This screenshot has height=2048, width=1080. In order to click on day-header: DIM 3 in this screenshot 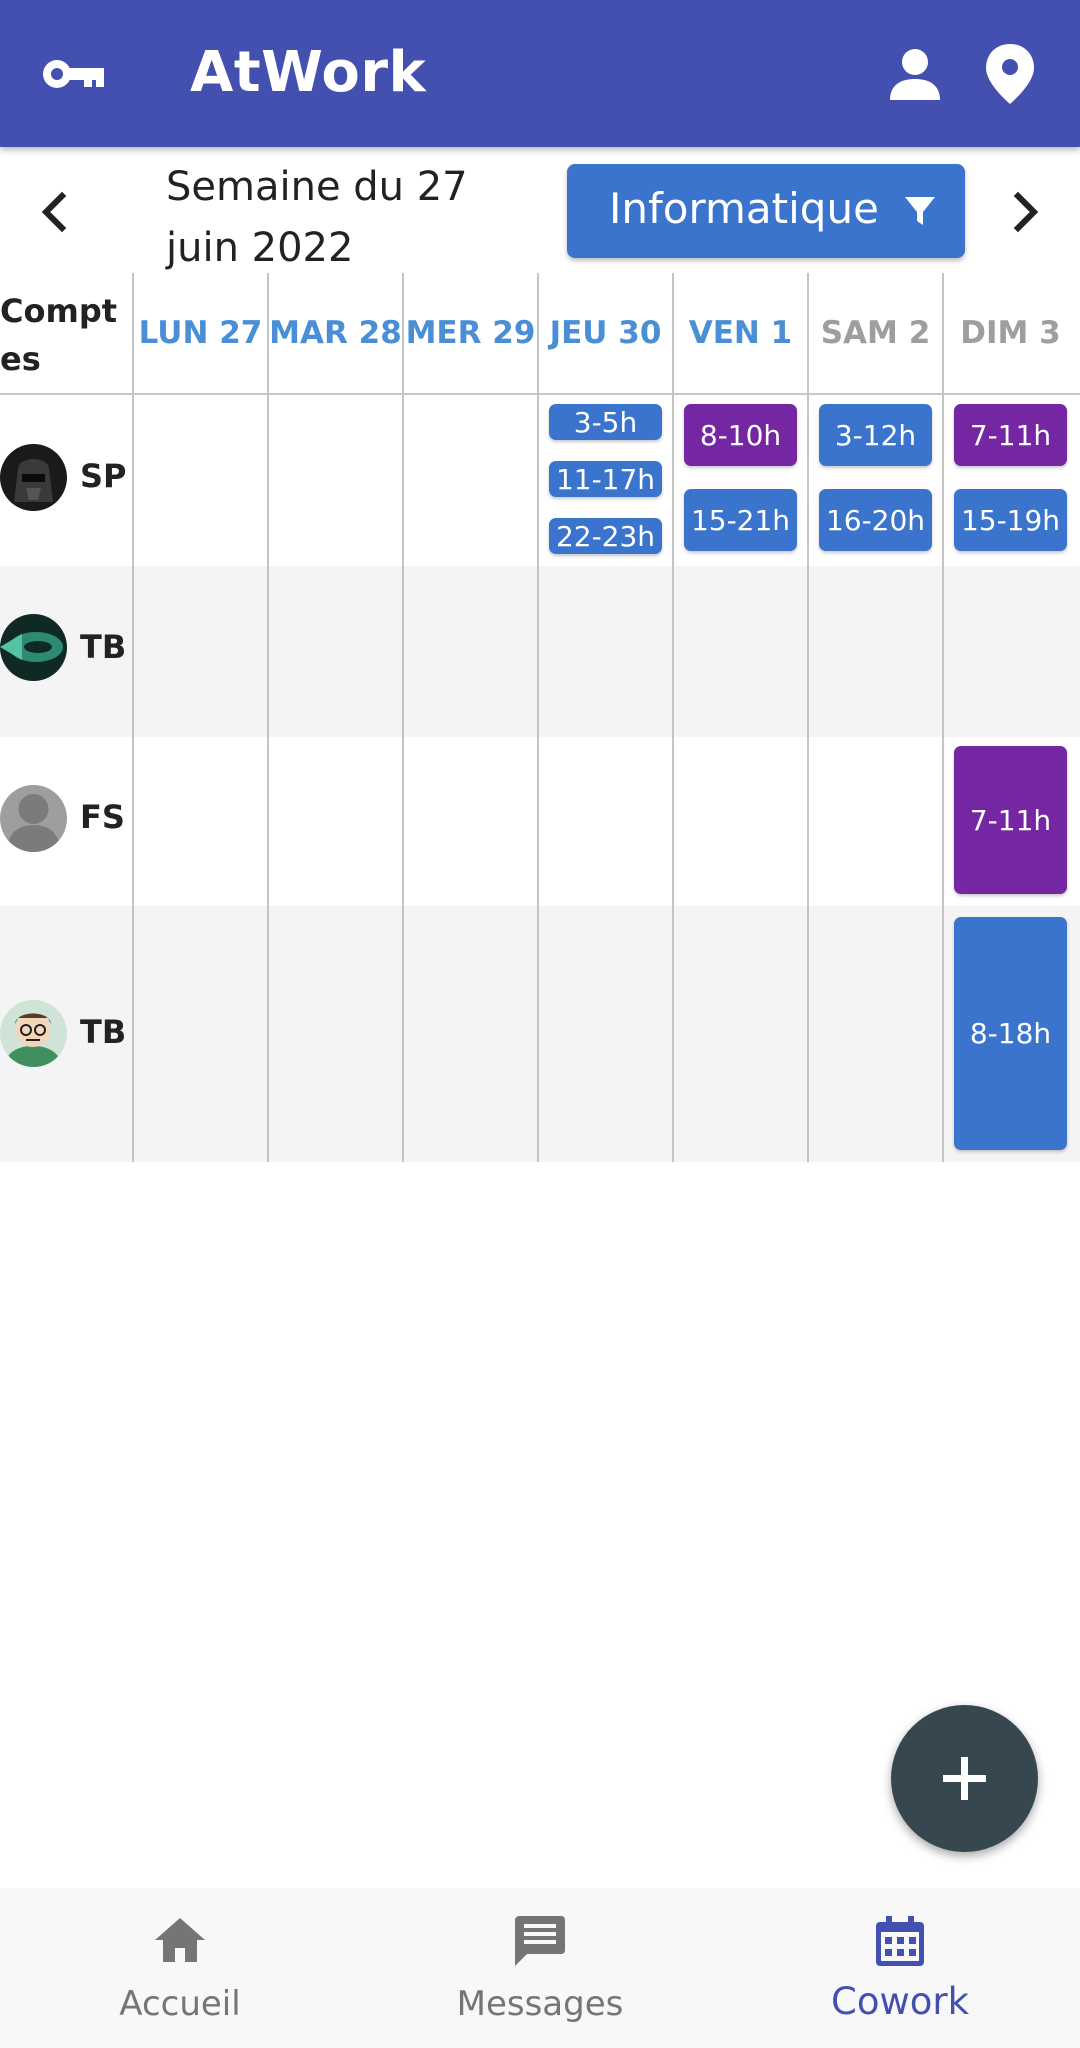, I will do `click(1010, 333)`.